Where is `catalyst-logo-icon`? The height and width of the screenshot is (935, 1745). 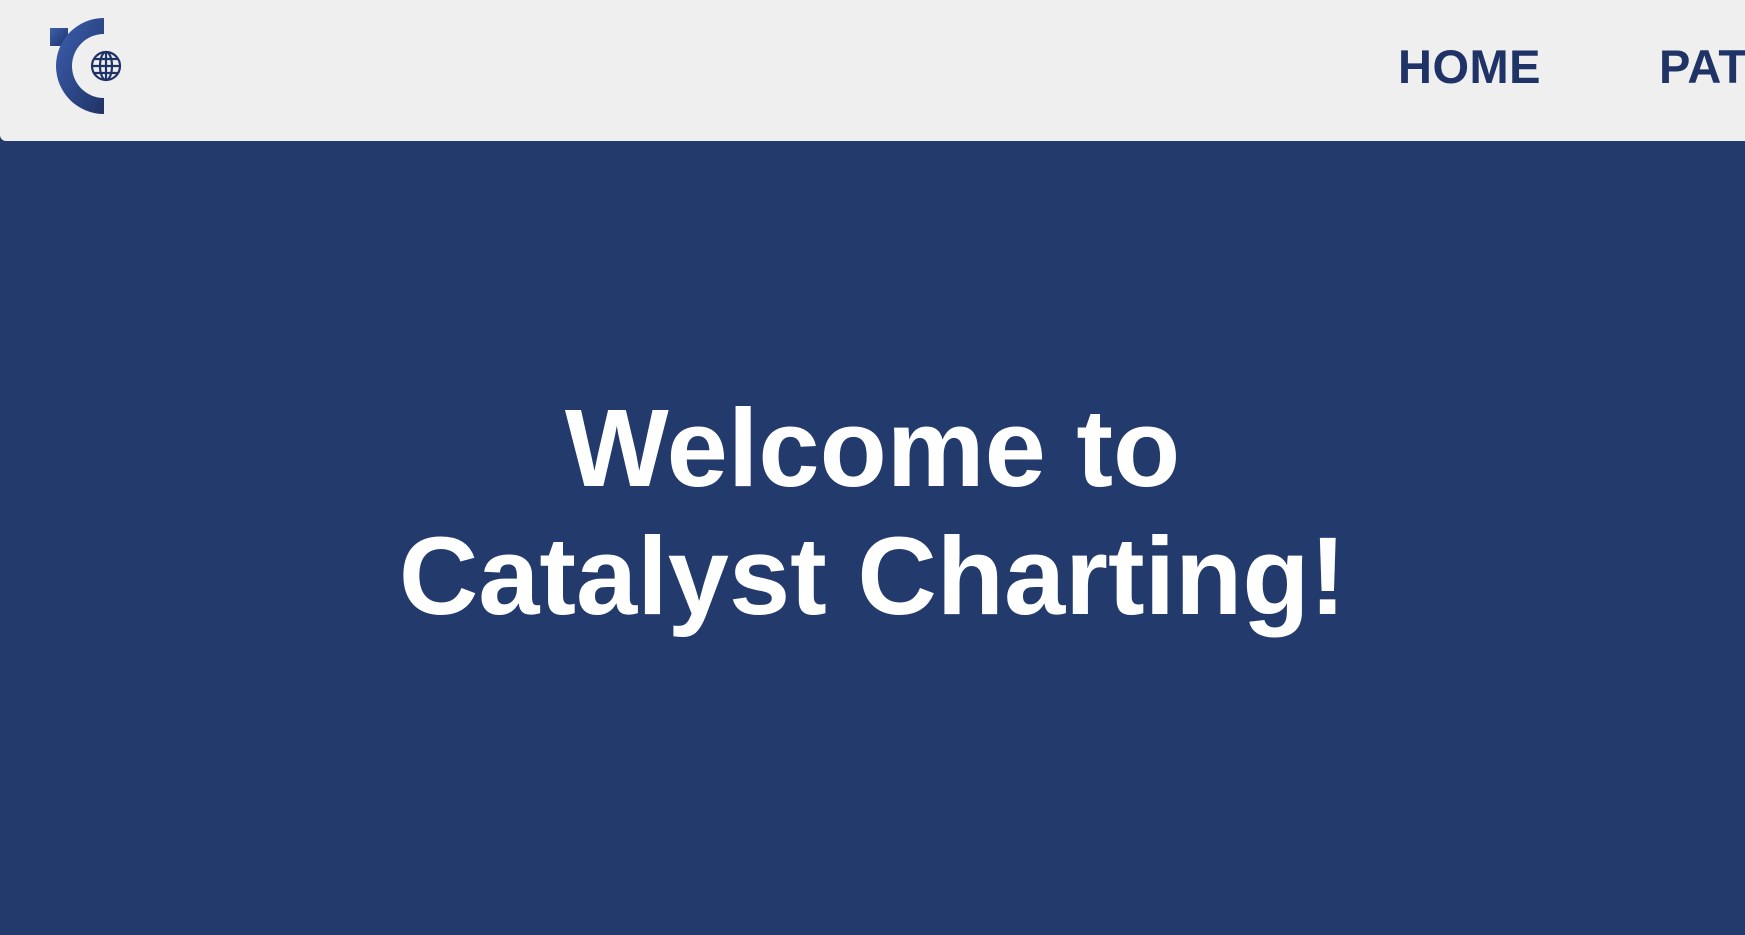 catalyst-logo-icon is located at coordinates (87, 66).